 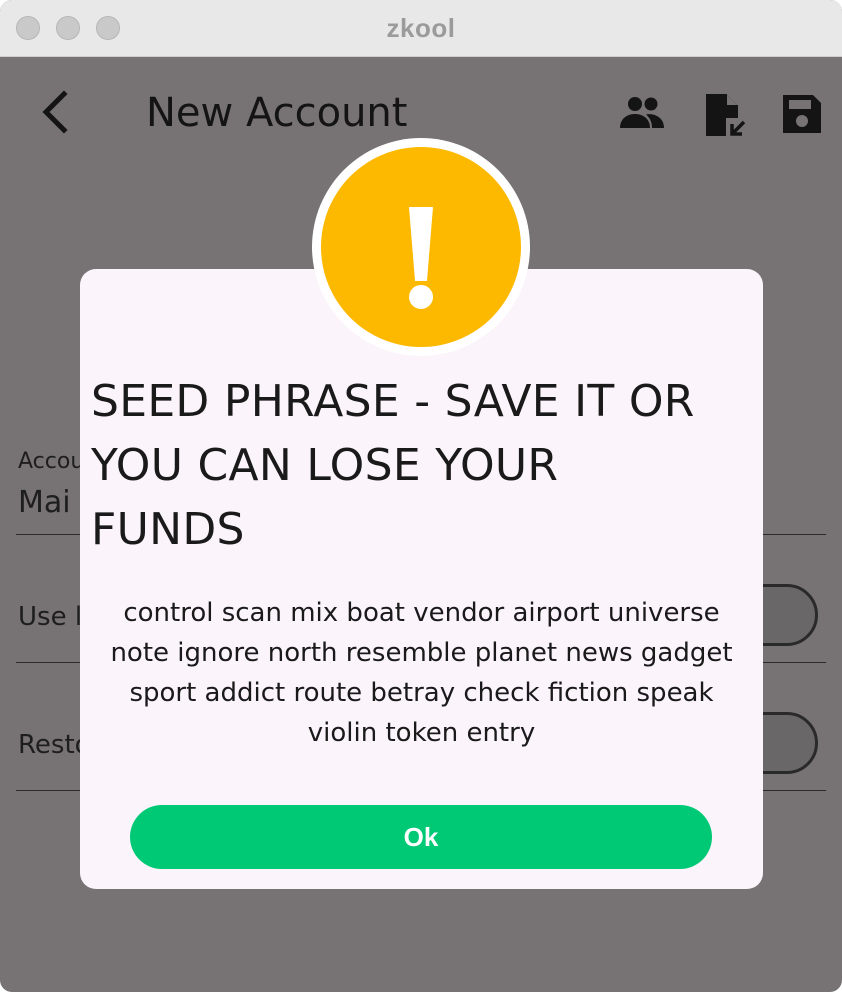 What do you see at coordinates (421, 247) in the screenshot?
I see `warning-icon` at bounding box center [421, 247].